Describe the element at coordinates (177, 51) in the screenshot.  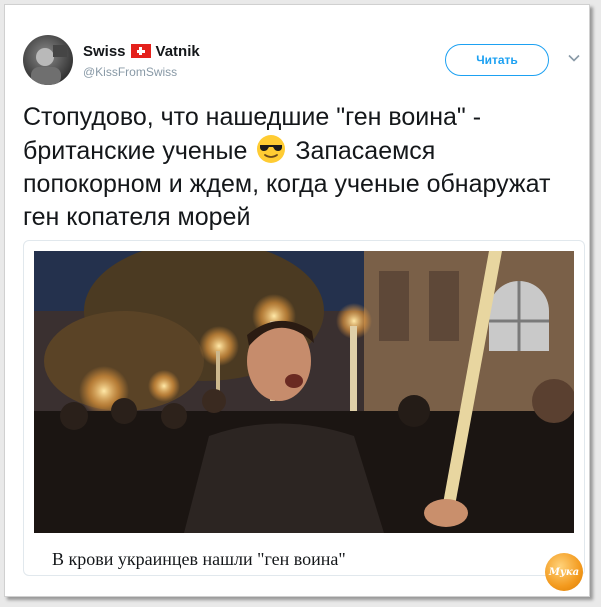
I see `display-name-part2: Vatnik` at that location.